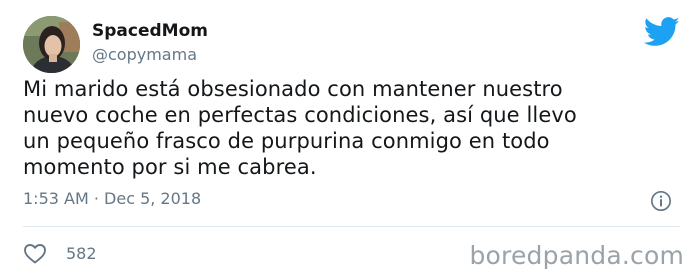 This screenshot has width=700, height=280. What do you see at coordinates (60, 253) in the screenshot?
I see `like-button: 582` at bounding box center [60, 253].